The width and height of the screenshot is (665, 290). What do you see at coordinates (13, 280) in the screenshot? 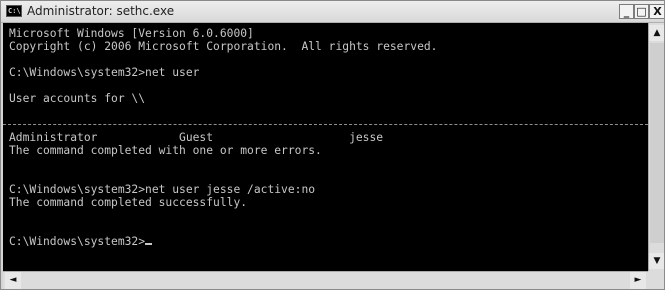
I see `scroll-left-icon: ◄` at bounding box center [13, 280].